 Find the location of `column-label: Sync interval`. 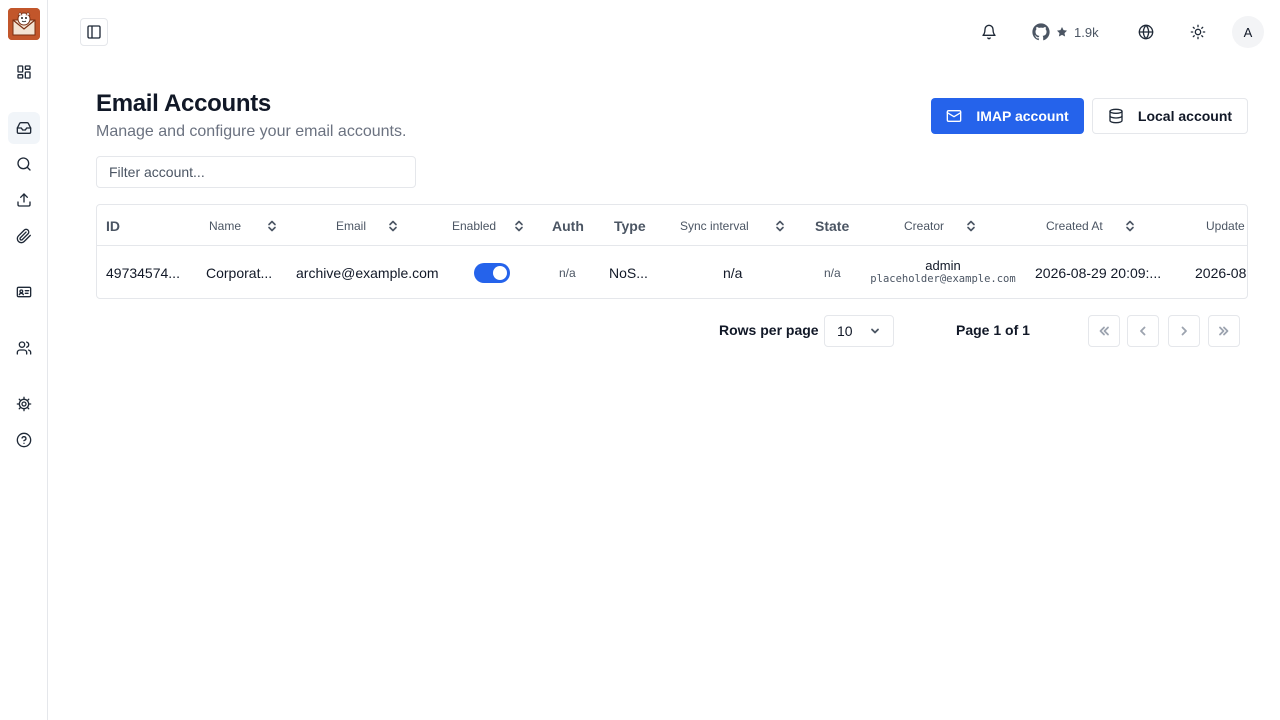

column-label: Sync interval is located at coordinates (714, 225).